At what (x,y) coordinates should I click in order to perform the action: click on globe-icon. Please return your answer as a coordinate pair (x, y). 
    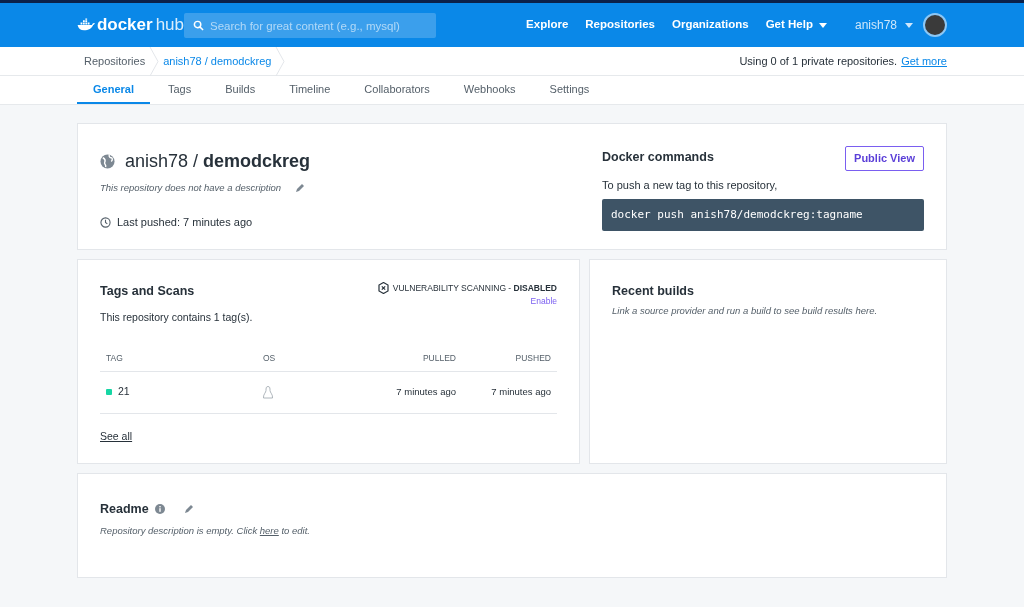
    Looking at the image, I should click on (107, 161).